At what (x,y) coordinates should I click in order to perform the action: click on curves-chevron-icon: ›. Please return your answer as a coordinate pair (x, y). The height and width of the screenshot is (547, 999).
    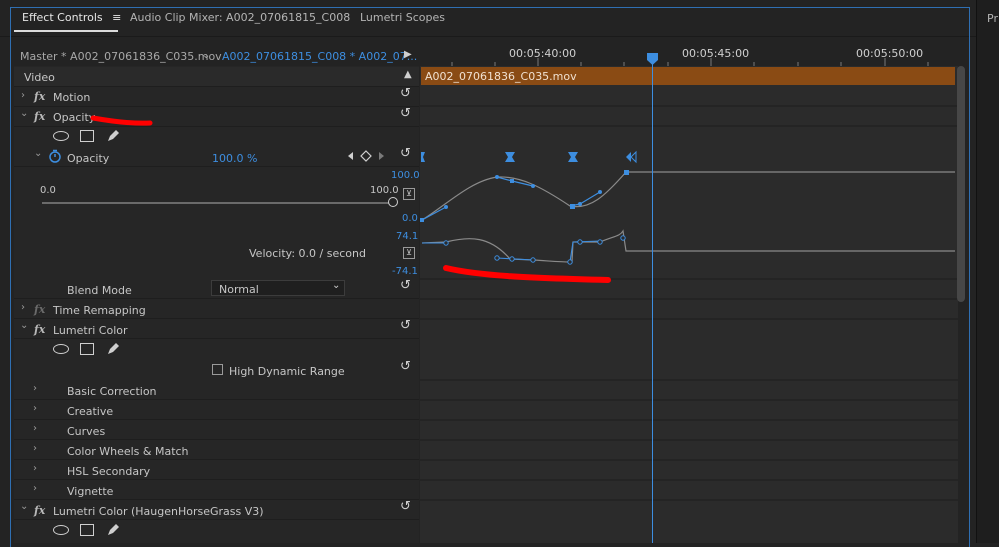
    Looking at the image, I should click on (35, 428).